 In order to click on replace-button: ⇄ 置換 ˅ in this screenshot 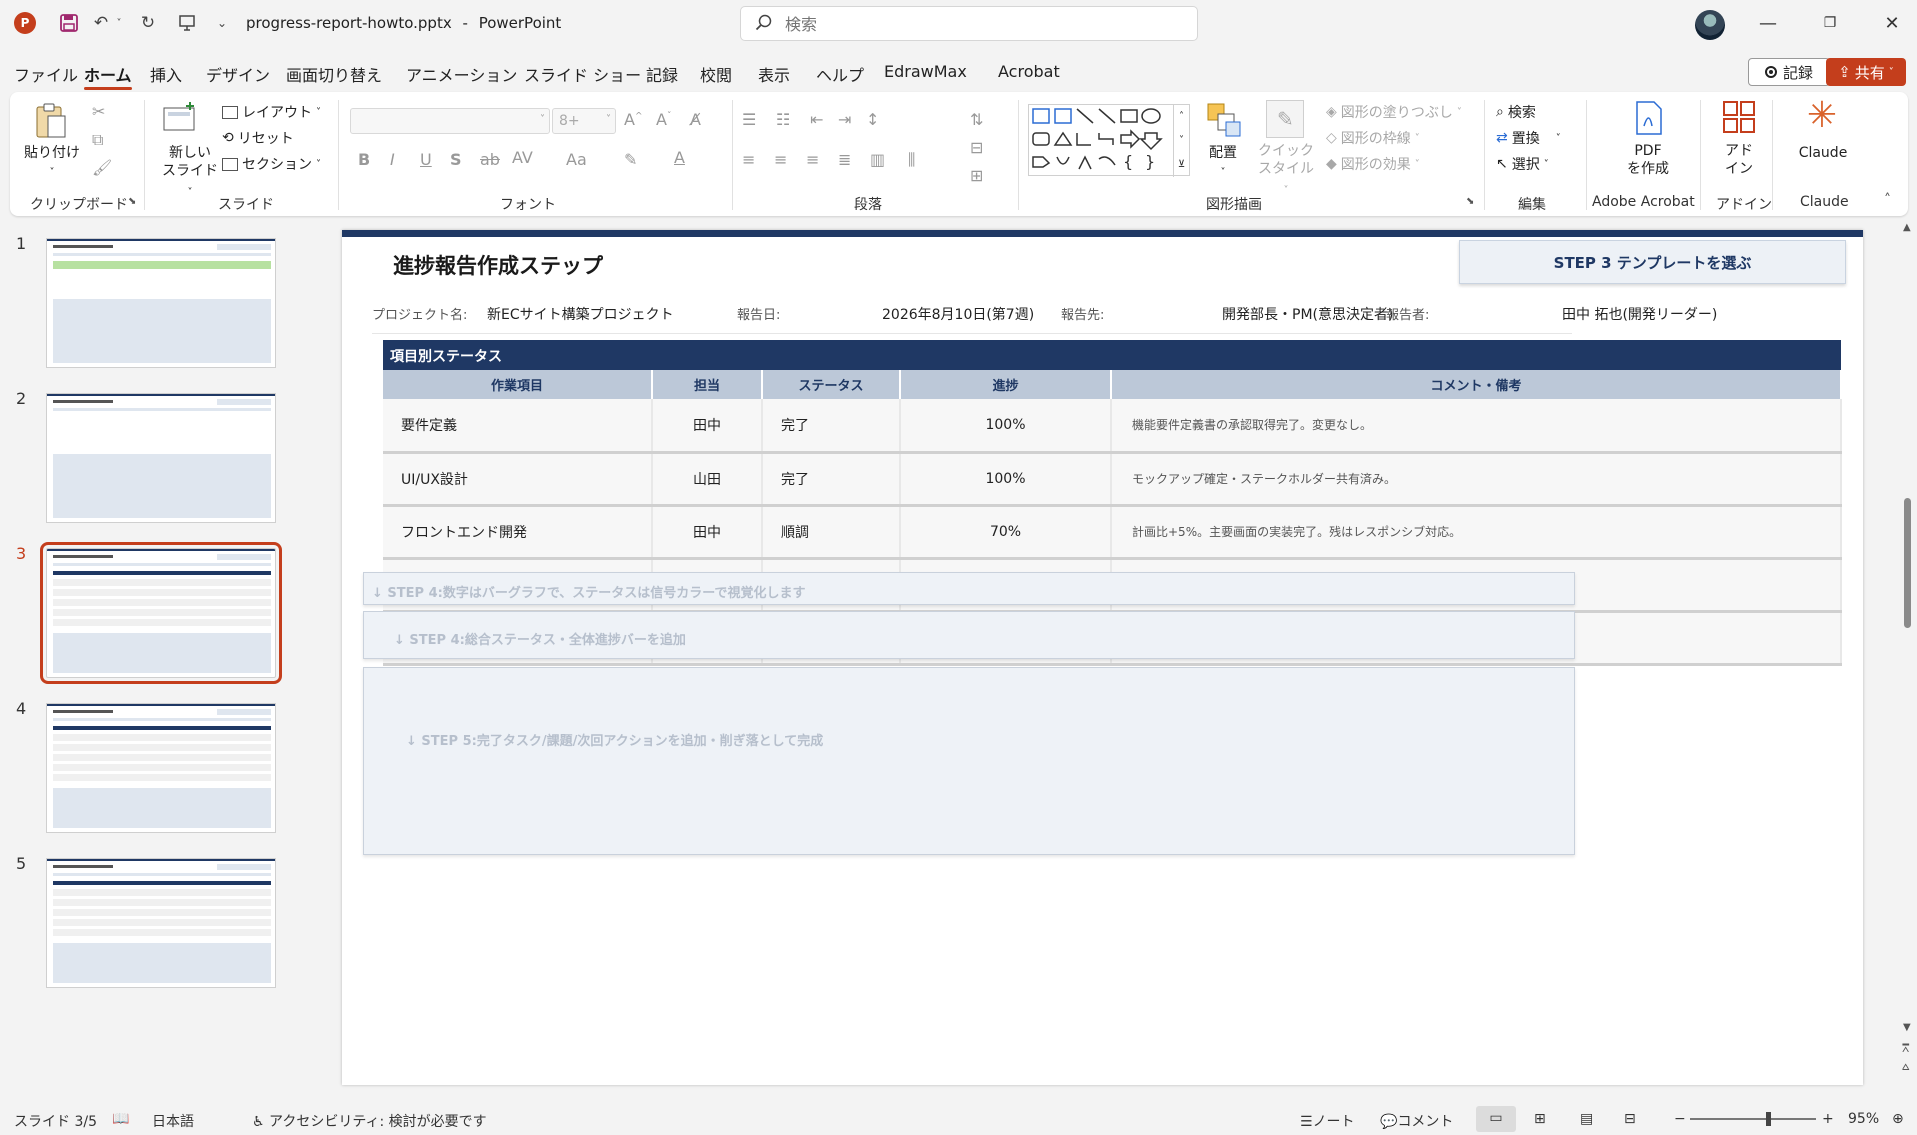, I will do `click(1528, 138)`.